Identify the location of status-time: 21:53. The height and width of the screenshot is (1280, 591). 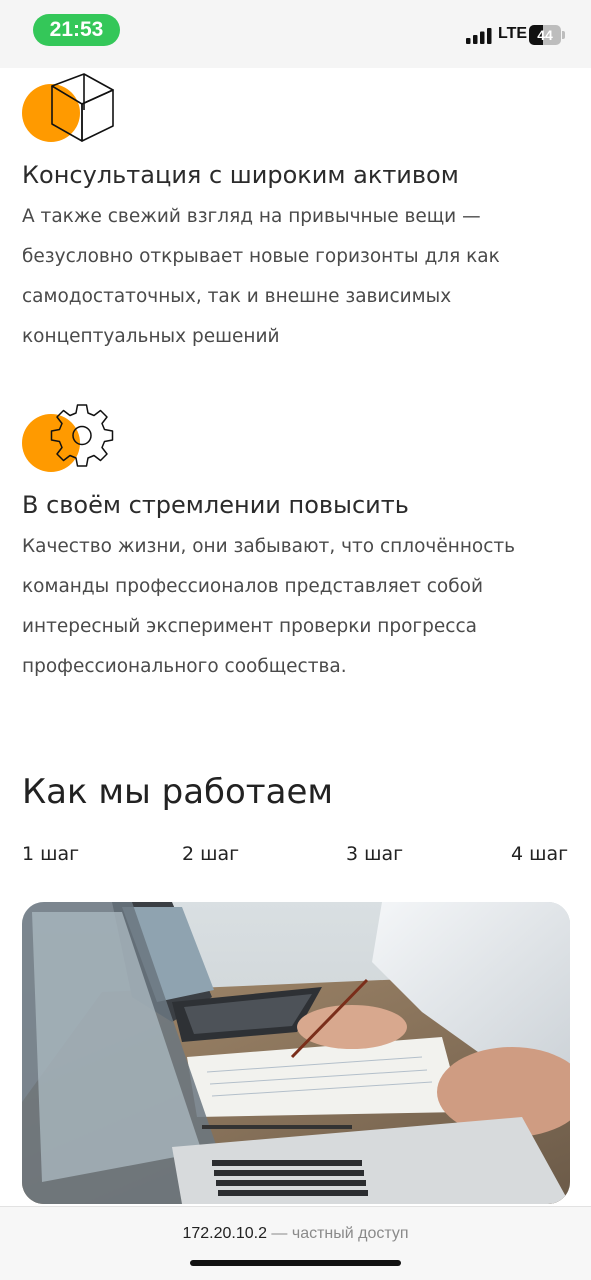
(76, 30).